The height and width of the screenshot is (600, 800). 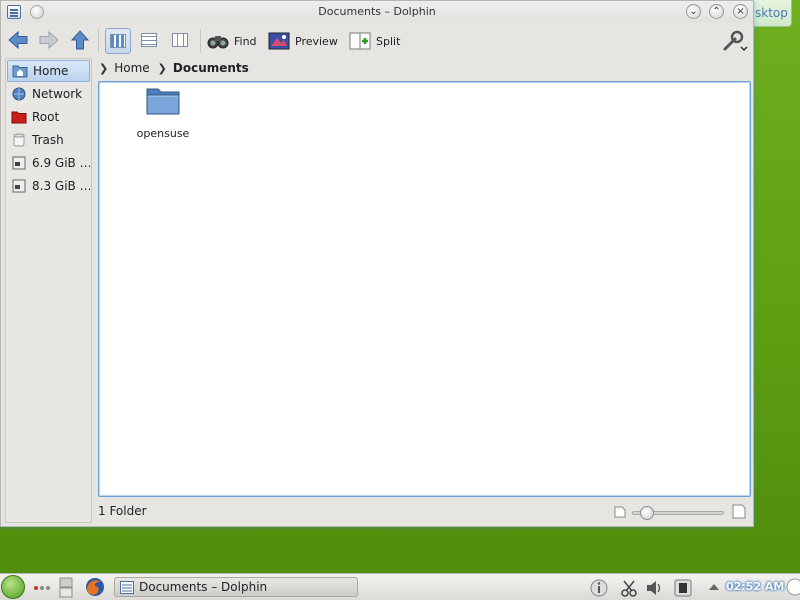 I want to click on places-item-trash: Trash, so click(x=48, y=140).